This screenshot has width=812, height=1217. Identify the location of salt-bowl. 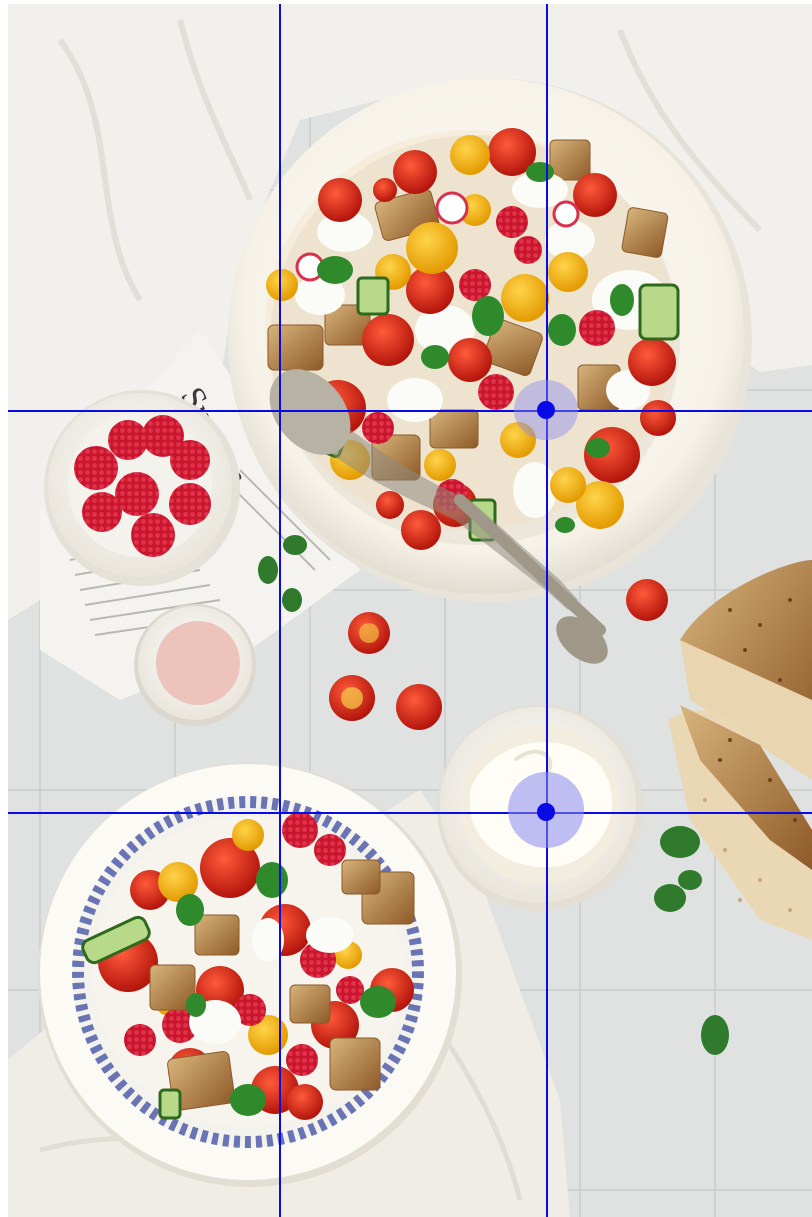
(195, 665).